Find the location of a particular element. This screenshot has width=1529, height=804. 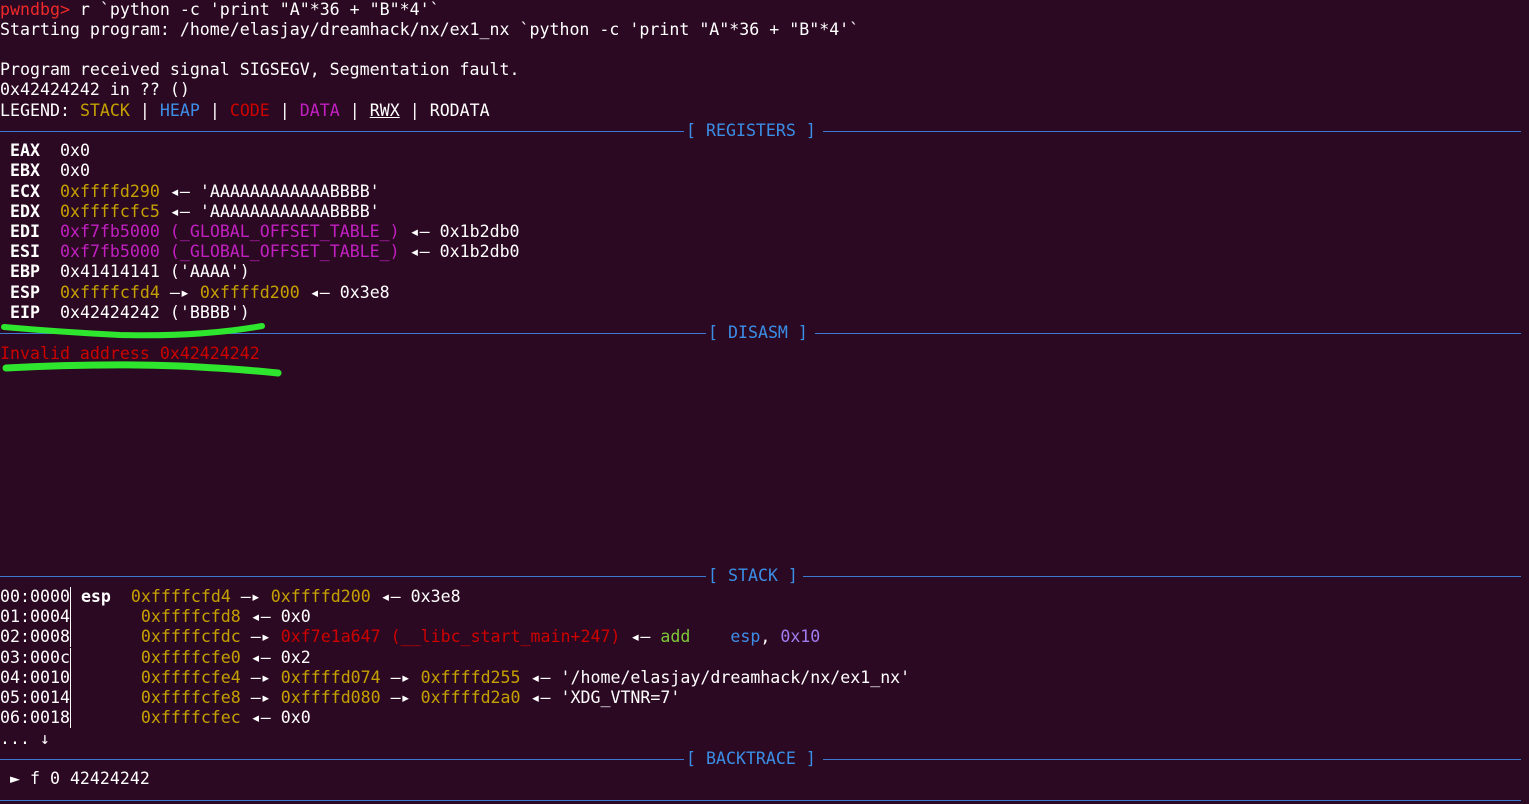

stack-pointee: 0xffffd074 is located at coordinates (330, 677).